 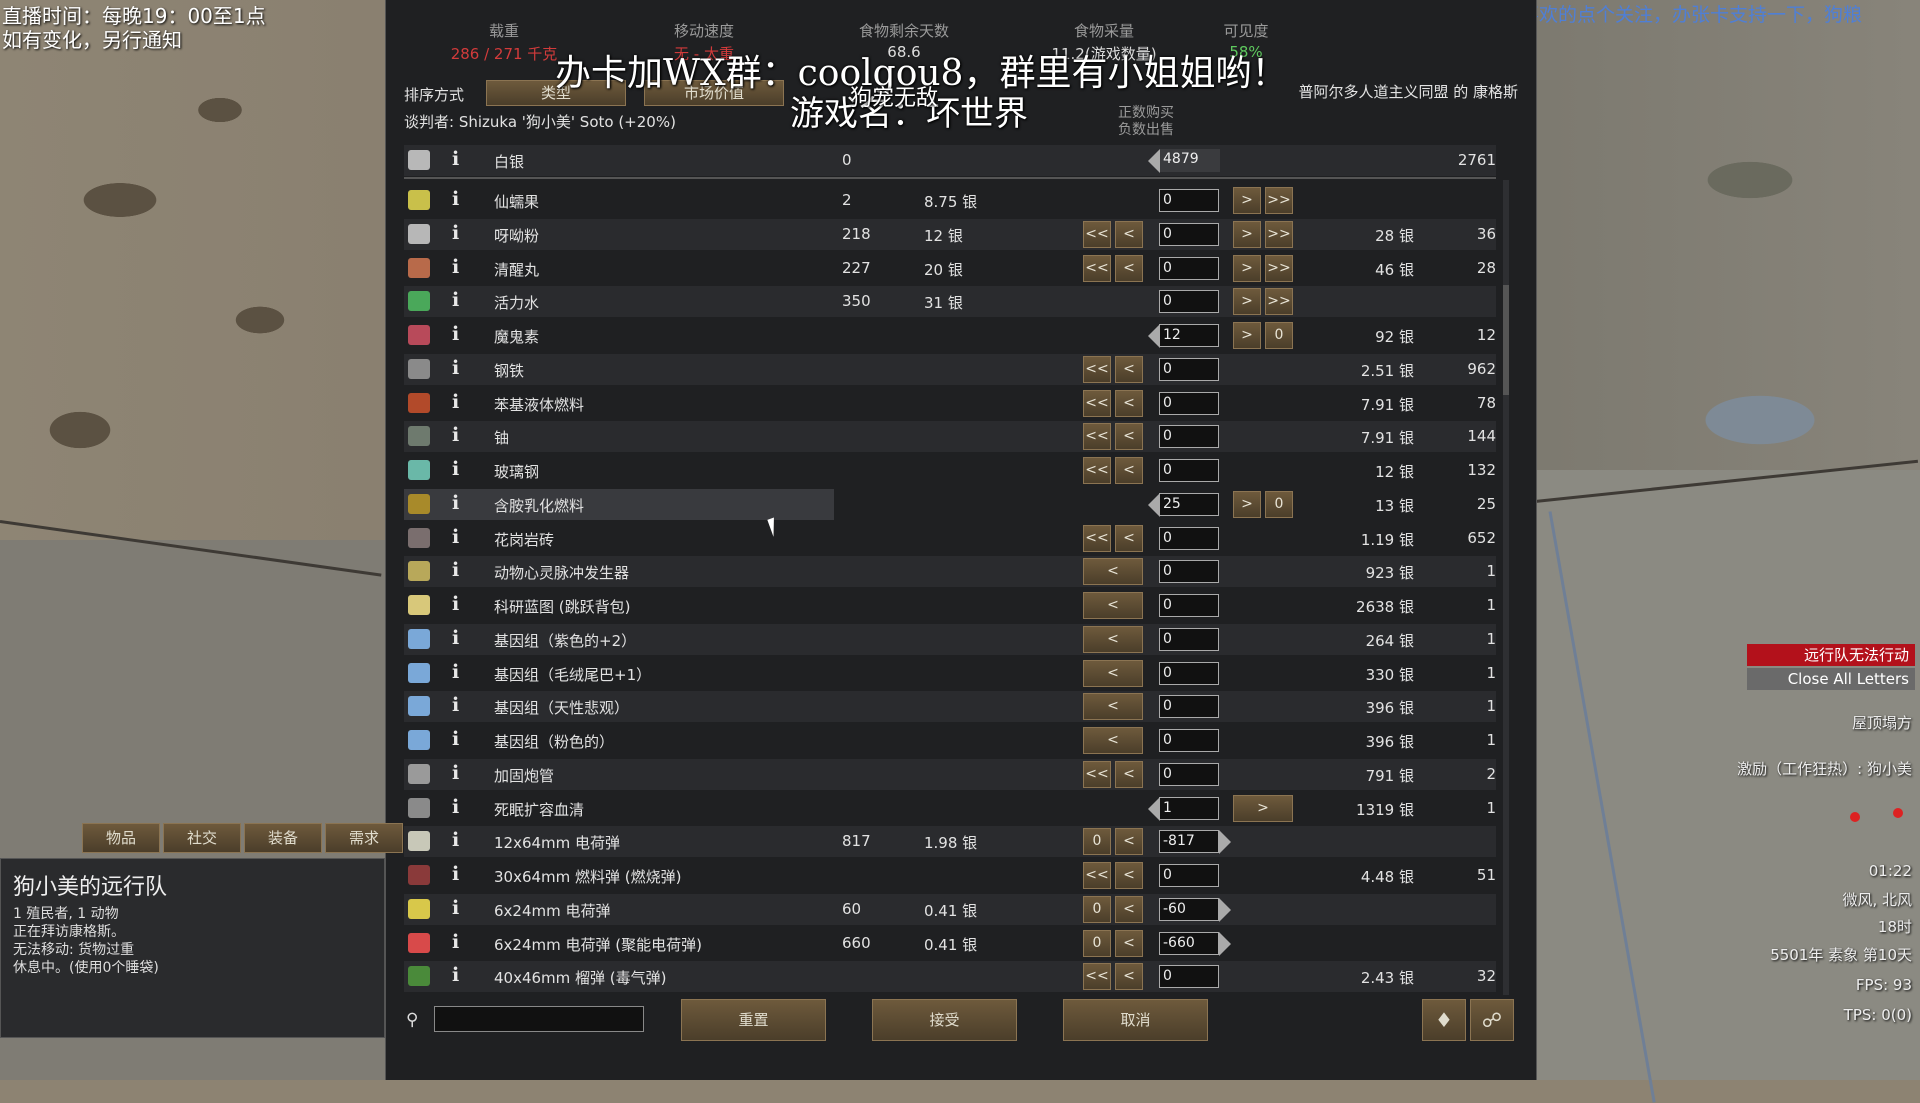 I want to click on caravan-line1: 1 殖民者, 1 动物, so click(x=66, y=914).